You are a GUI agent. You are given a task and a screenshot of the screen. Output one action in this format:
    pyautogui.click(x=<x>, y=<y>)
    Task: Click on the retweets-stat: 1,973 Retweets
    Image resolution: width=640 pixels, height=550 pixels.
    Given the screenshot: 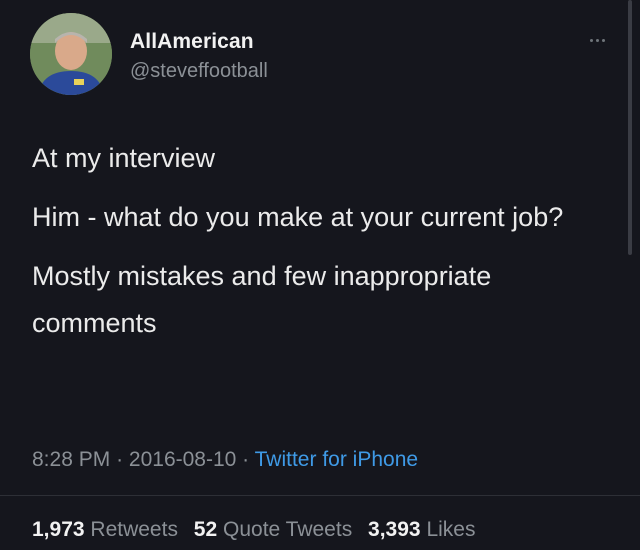 What is the action you would take?
    pyautogui.click(x=105, y=529)
    